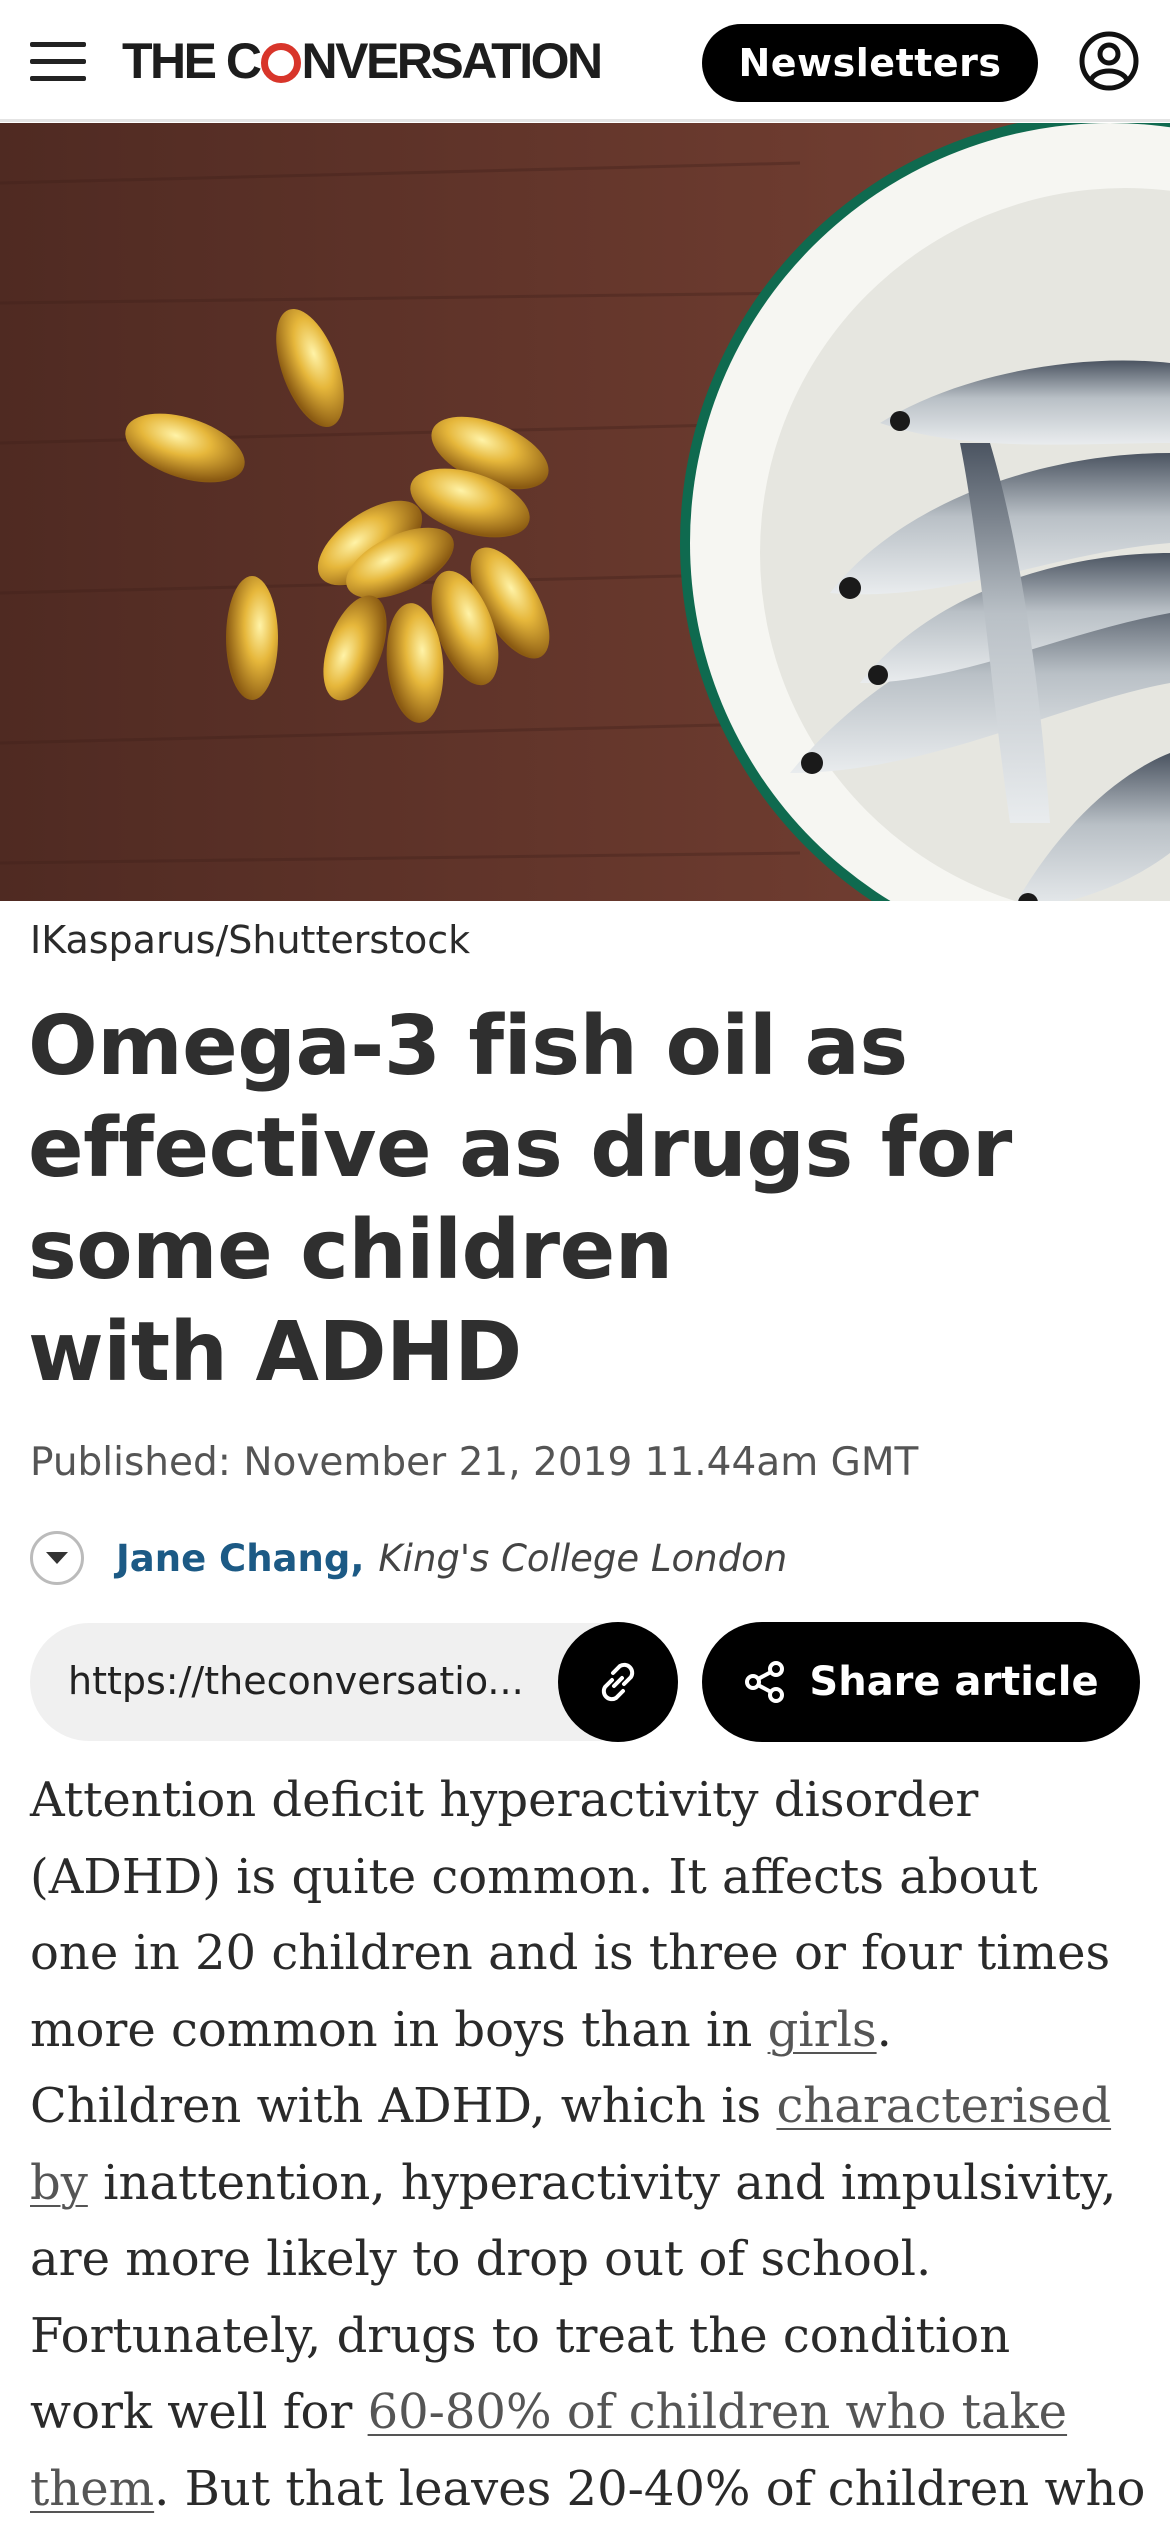 This screenshot has height=2532, width=1170. I want to click on author-name-link: Jane Chang,, so click(240, 1558).